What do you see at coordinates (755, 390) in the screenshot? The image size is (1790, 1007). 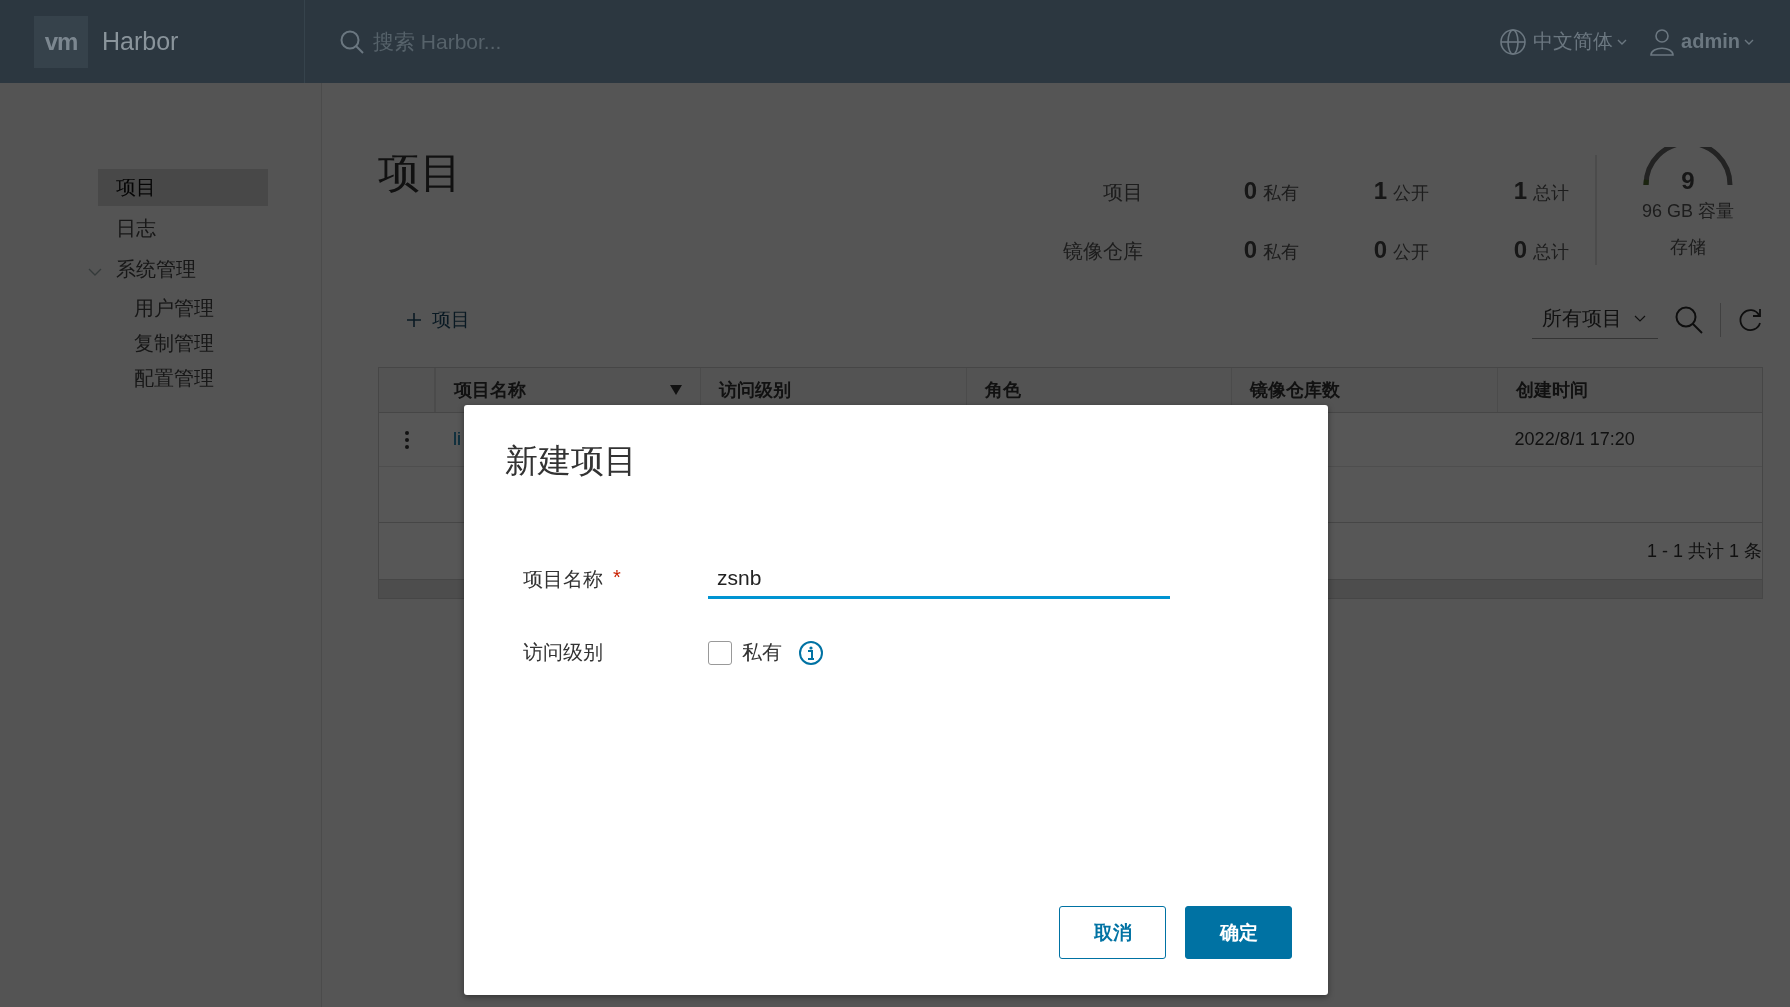 I see `column-header: 访问级别` at bounding box center [755, 390].